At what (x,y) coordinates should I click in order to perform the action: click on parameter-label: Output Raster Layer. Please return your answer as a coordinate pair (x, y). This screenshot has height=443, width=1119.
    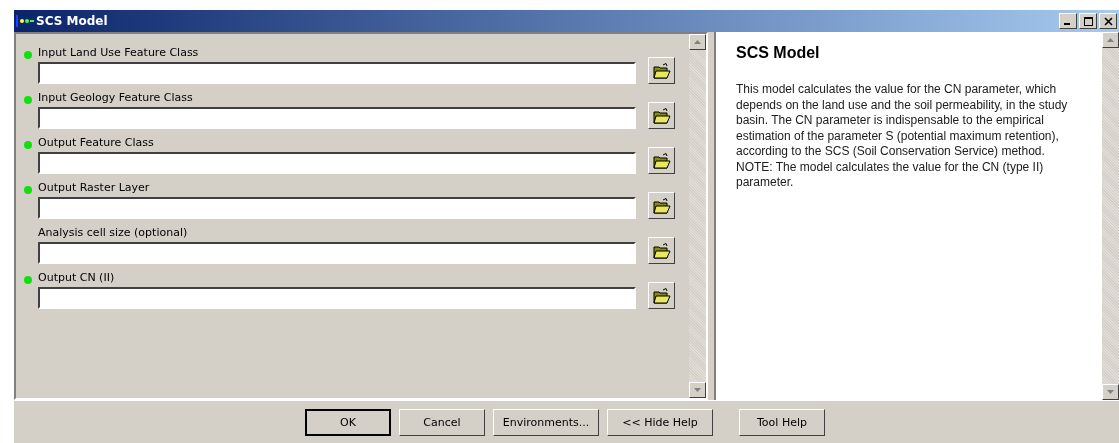
    Looking at the image, I should click on (94, 187).